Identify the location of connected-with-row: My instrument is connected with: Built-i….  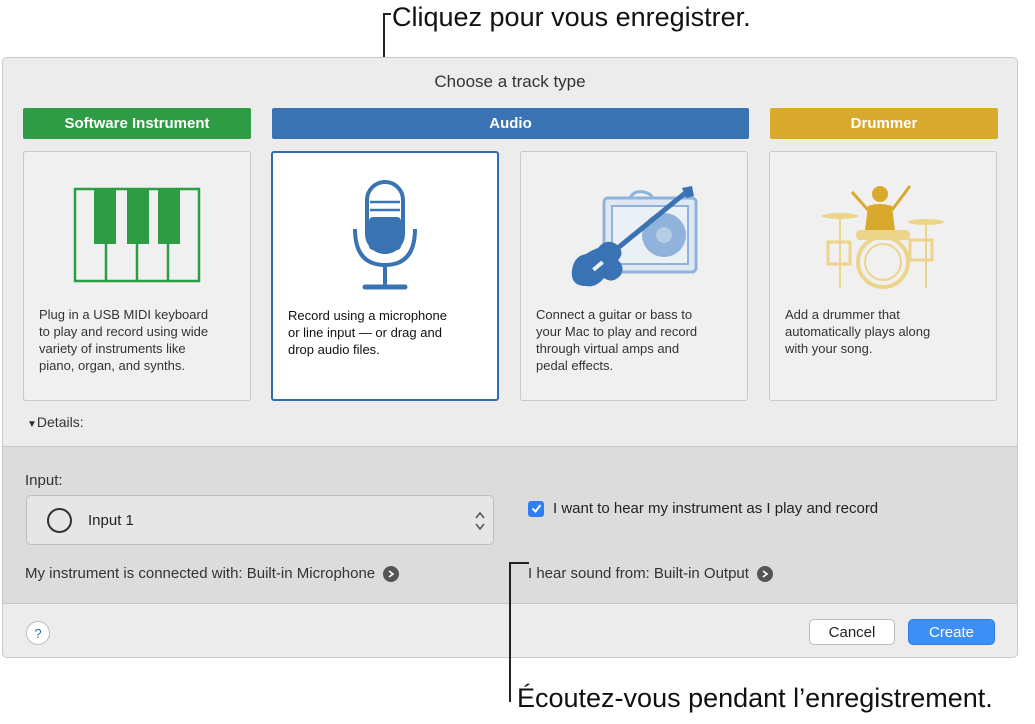
(212, 573).